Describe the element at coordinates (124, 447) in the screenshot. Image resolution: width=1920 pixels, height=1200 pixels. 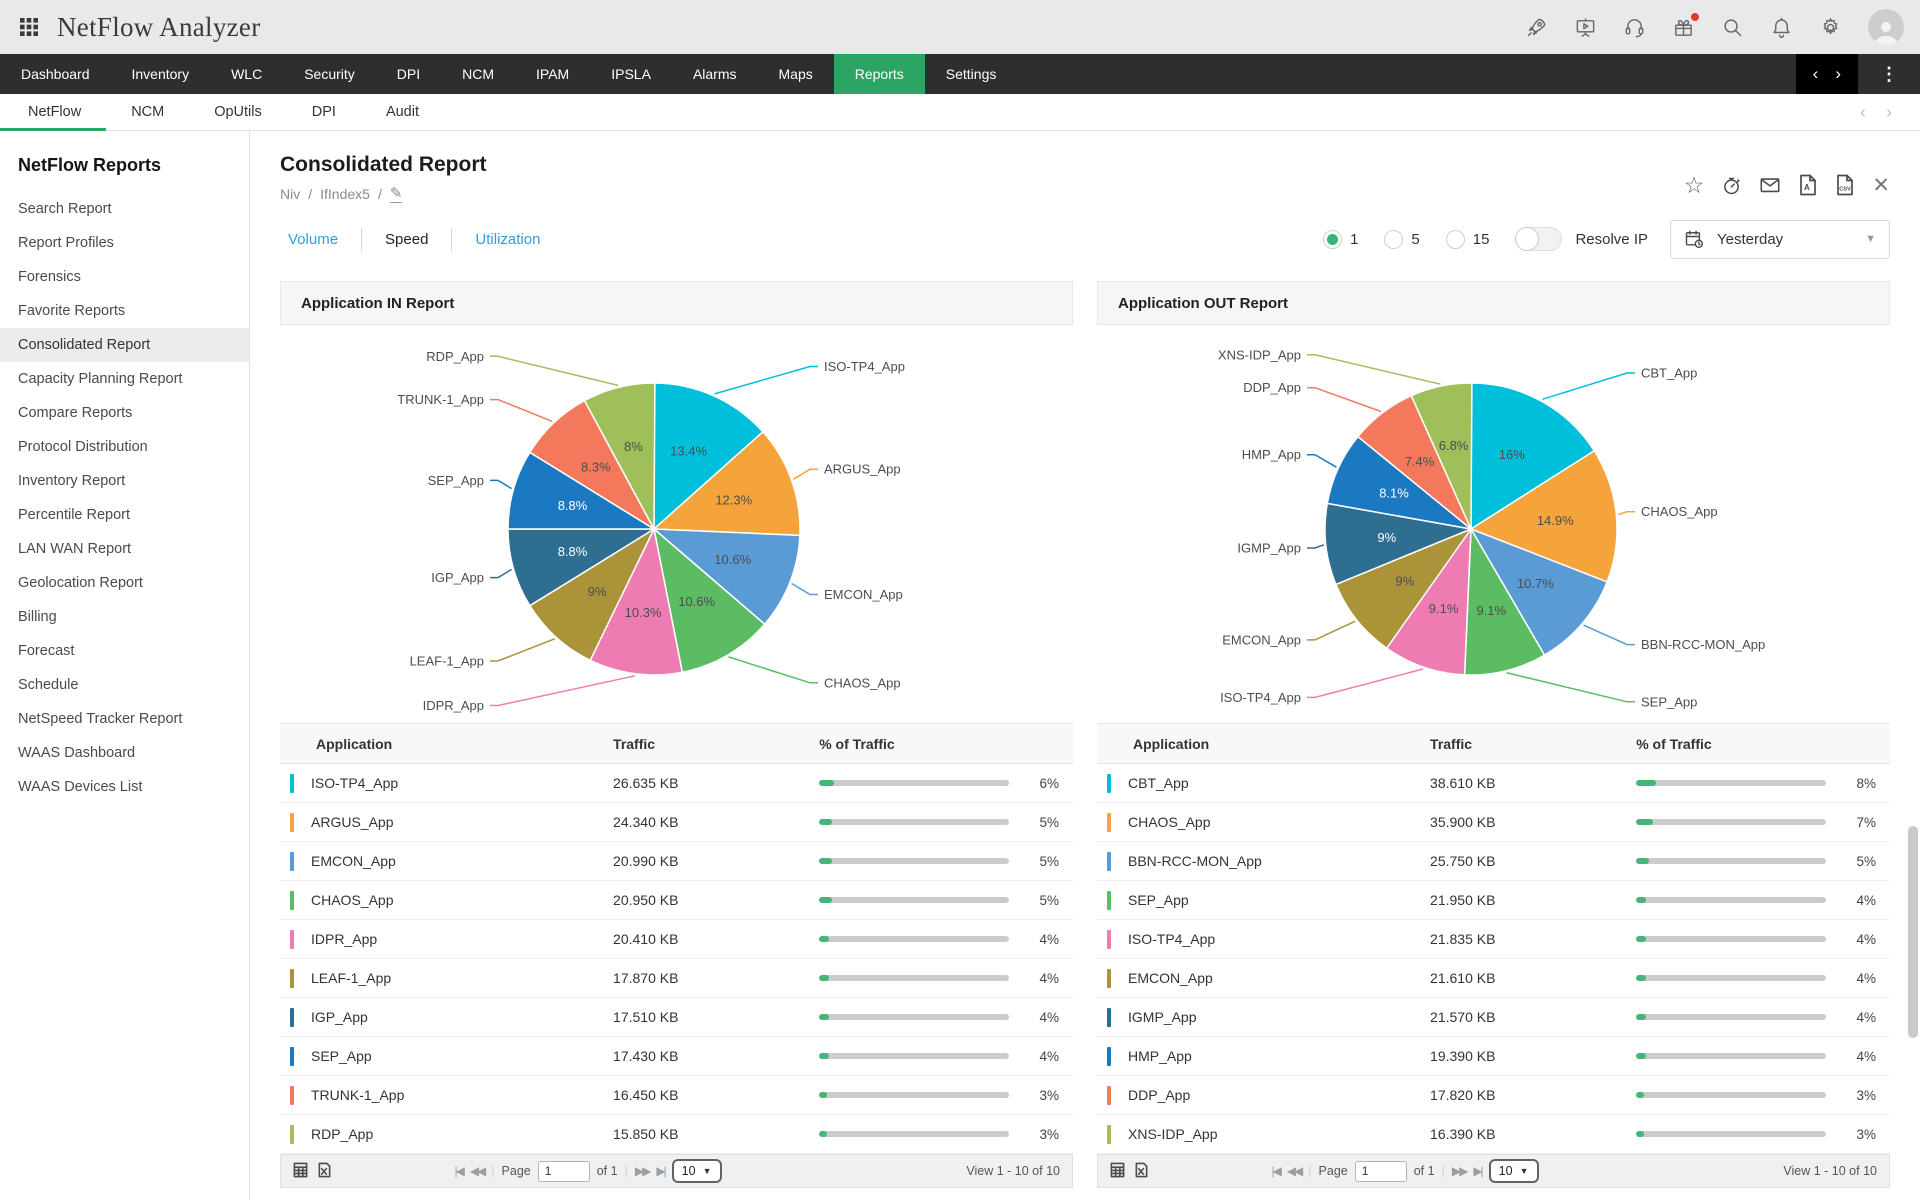
I see `sidebar-item-protocol-distribution: Protocol Distribution` at that location.